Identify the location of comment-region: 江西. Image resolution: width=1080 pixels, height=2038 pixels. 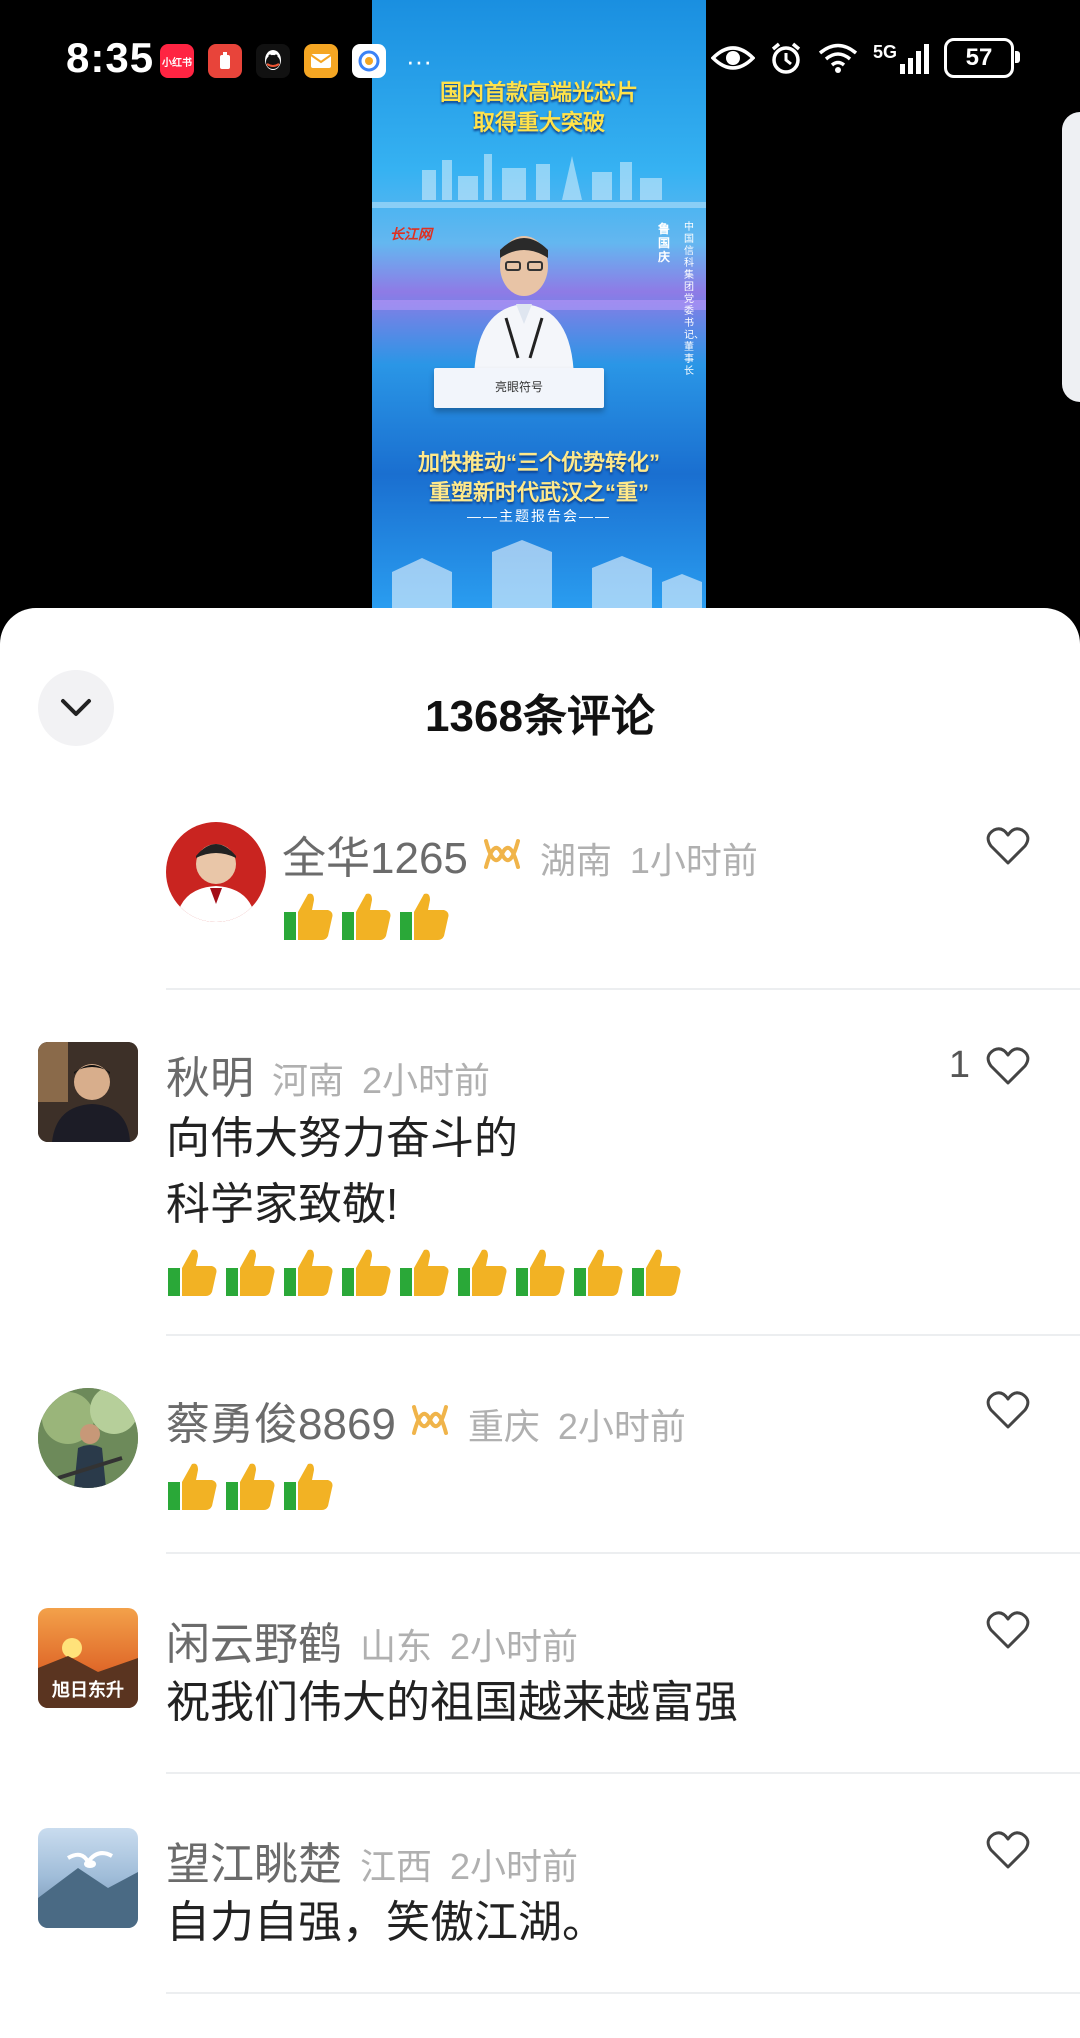
(396, 1866).